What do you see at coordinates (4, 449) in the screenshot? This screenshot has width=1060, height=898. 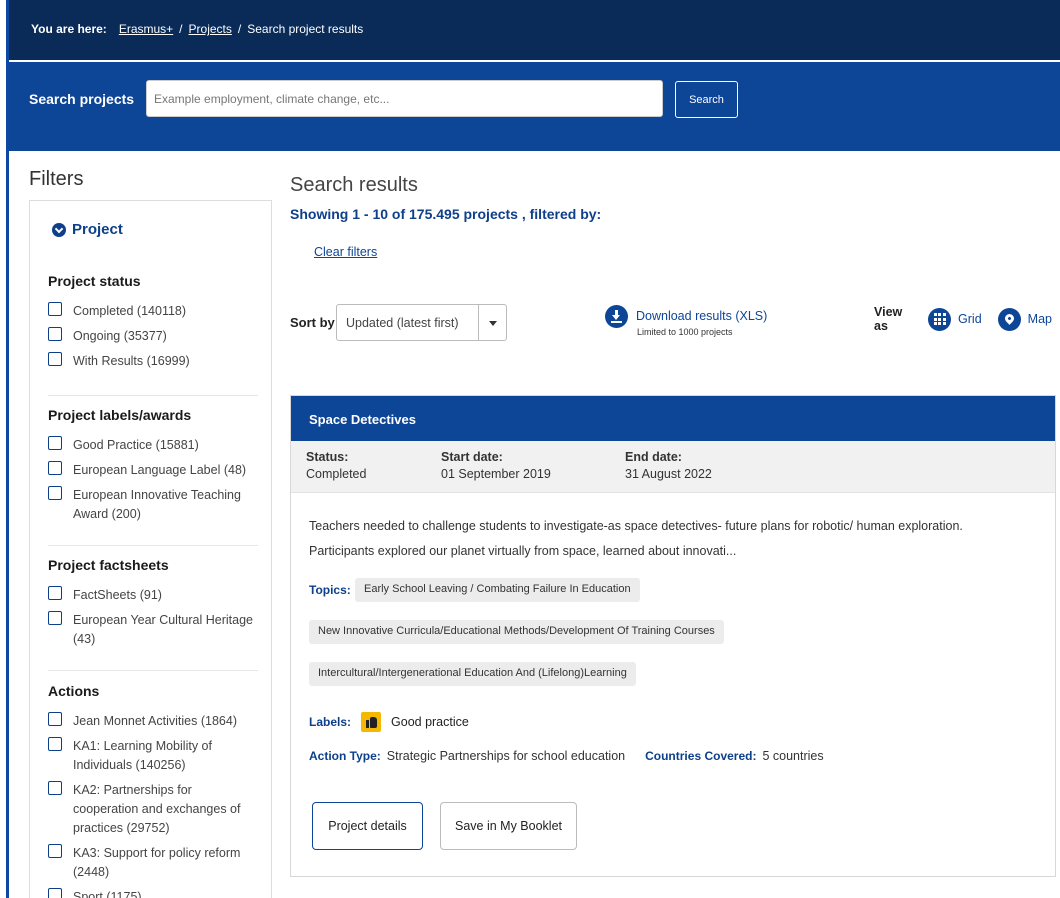 I see `left-edge-stripe` at bounding box center [4, 449].